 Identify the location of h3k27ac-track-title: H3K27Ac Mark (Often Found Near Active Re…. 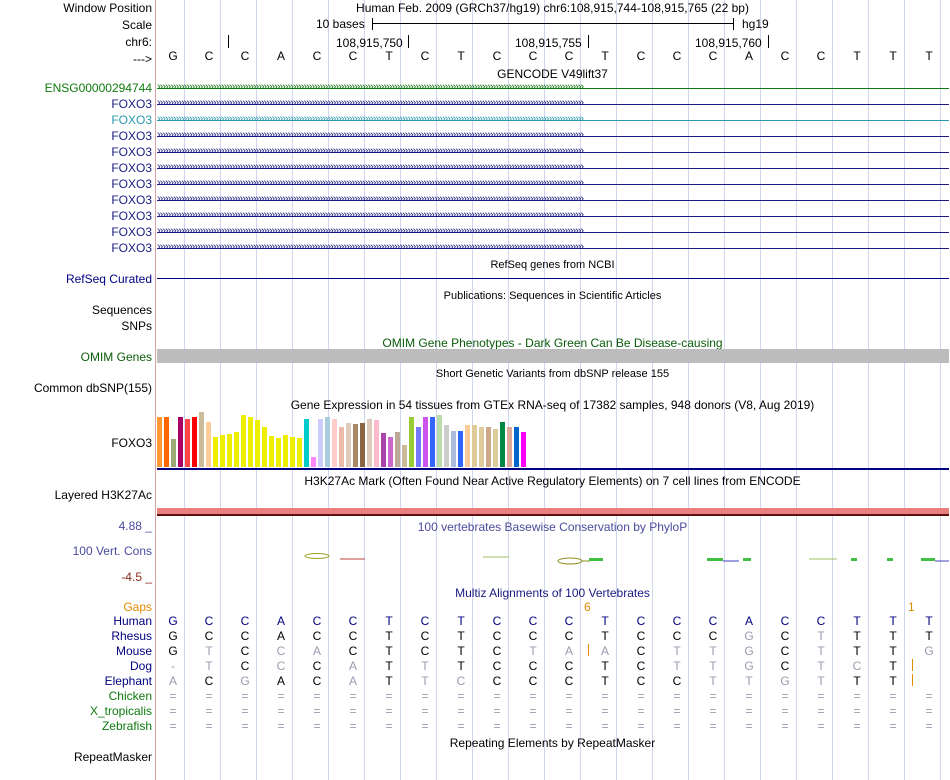
(552, 481).